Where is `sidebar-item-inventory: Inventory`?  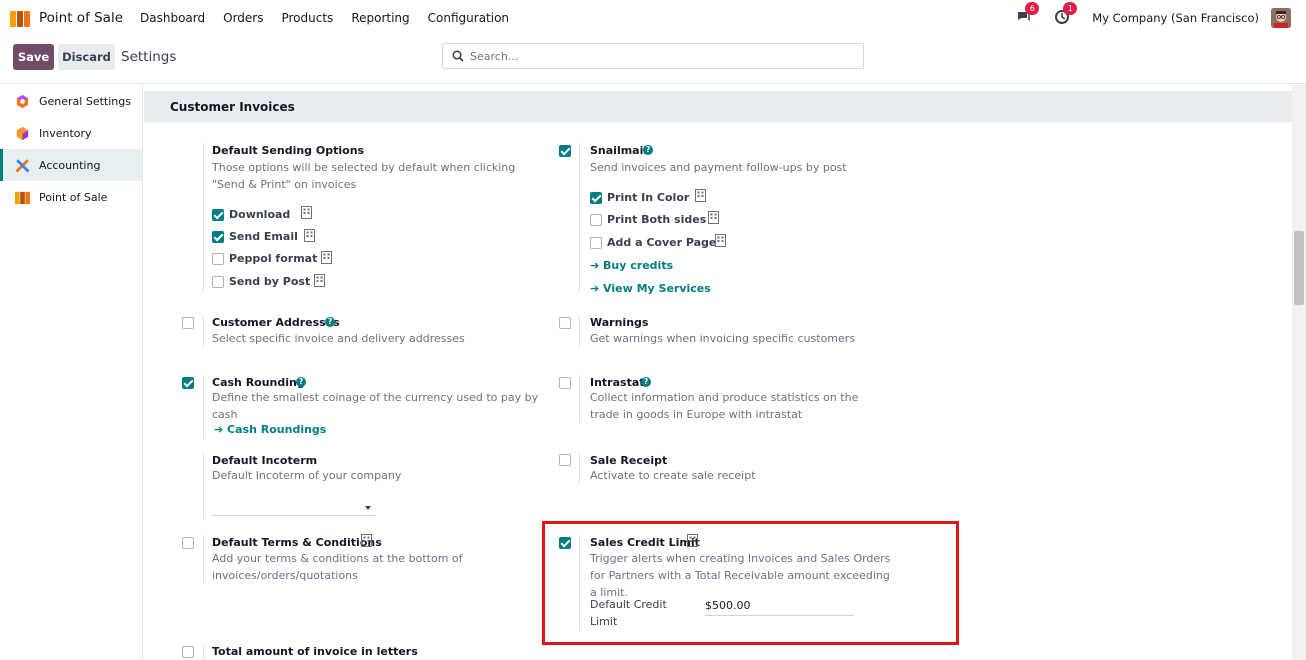
sidebar-item-inventory: Inventory is located at coordinates (71, 133).